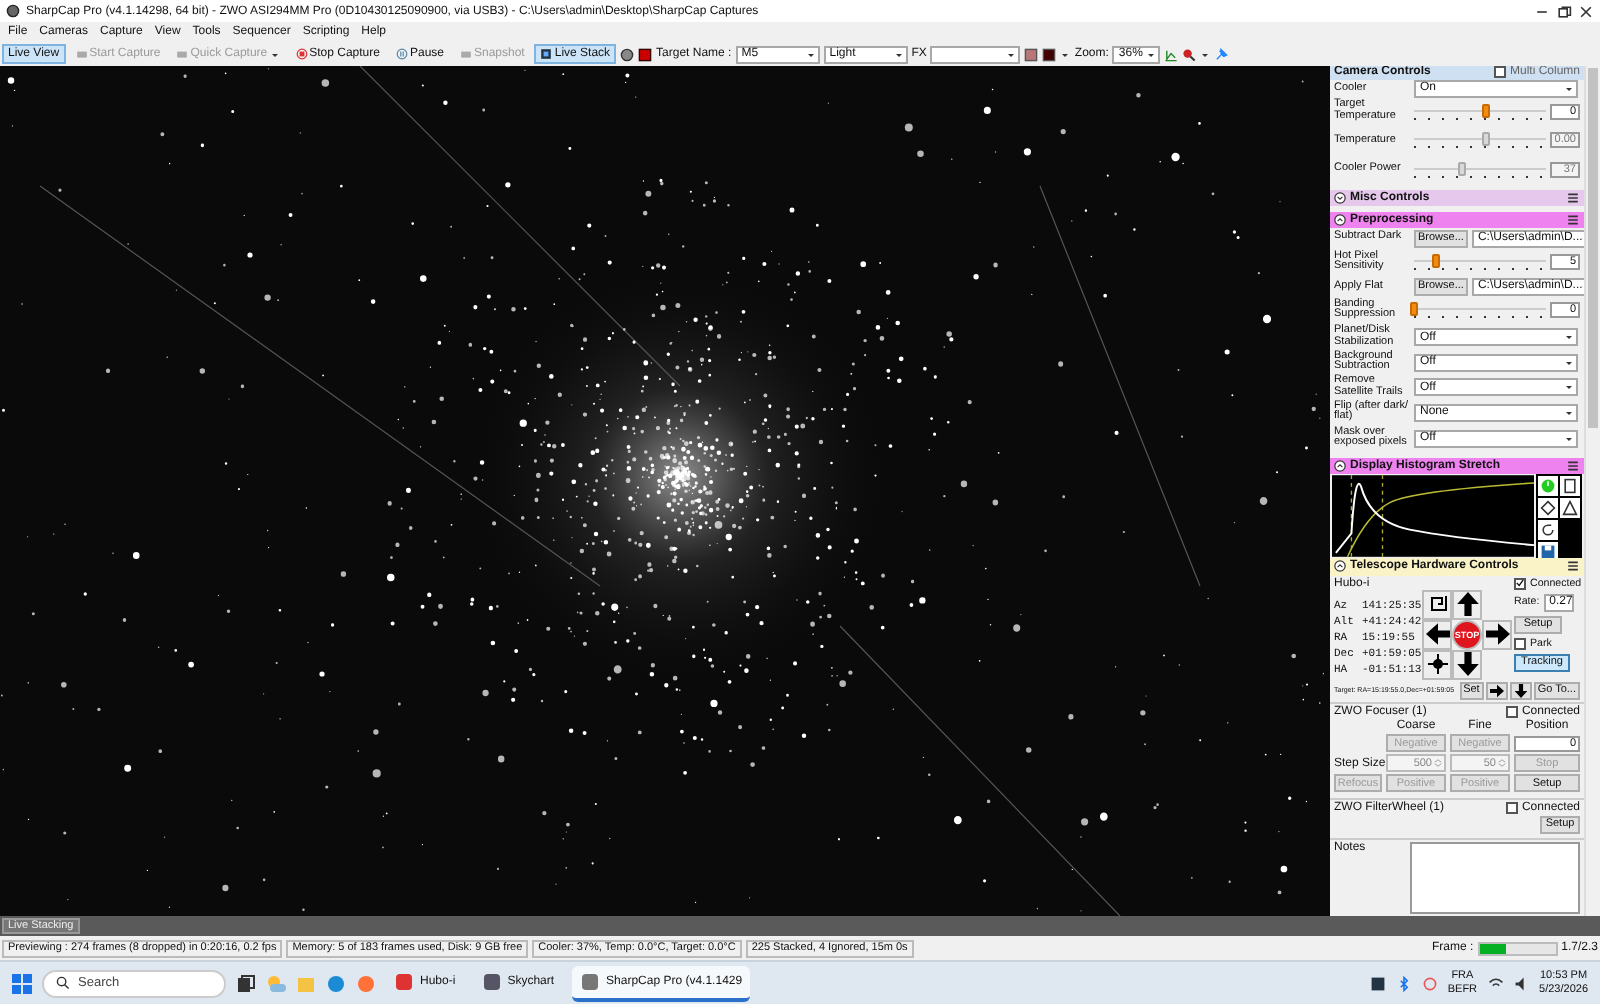 The width and height of the screenshot is (1600, 1004). I want to click on pause-icon, so click(401, 54).